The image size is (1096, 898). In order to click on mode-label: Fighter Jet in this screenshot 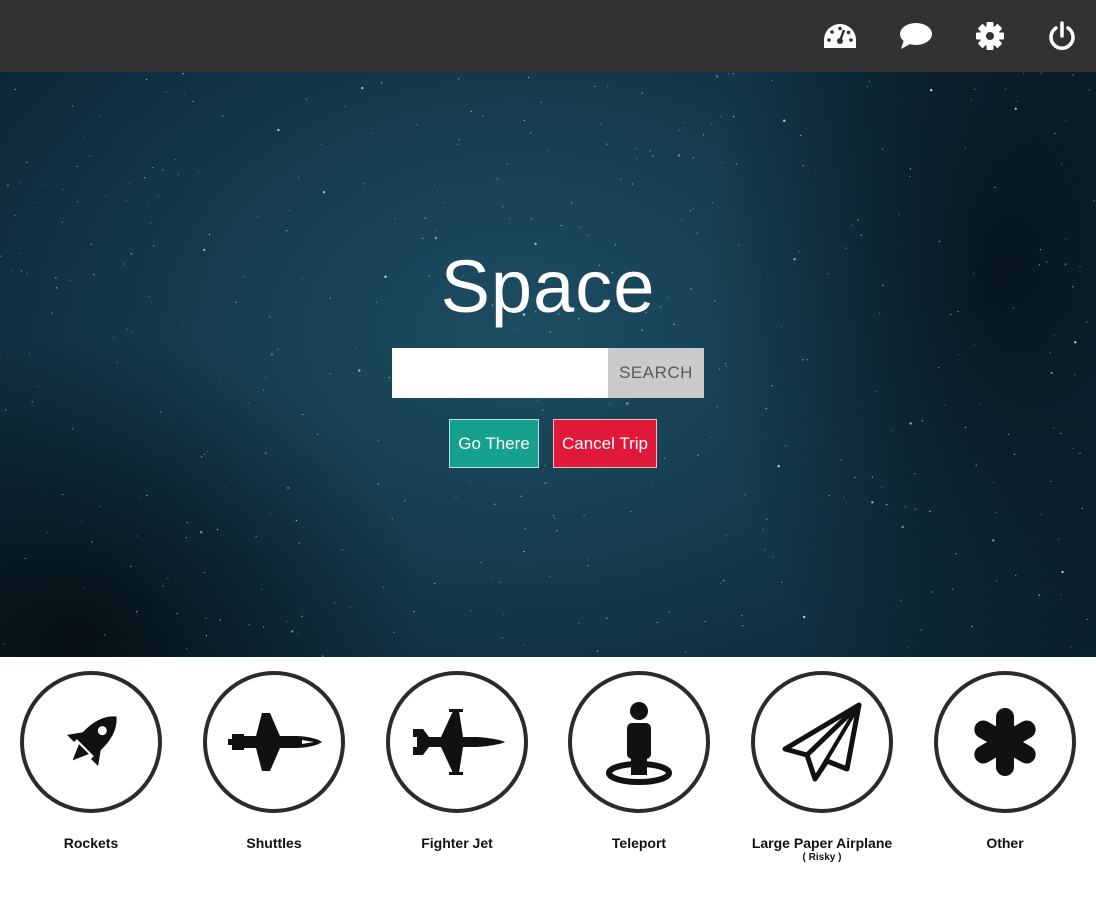, I will do `click(457, 843)`.